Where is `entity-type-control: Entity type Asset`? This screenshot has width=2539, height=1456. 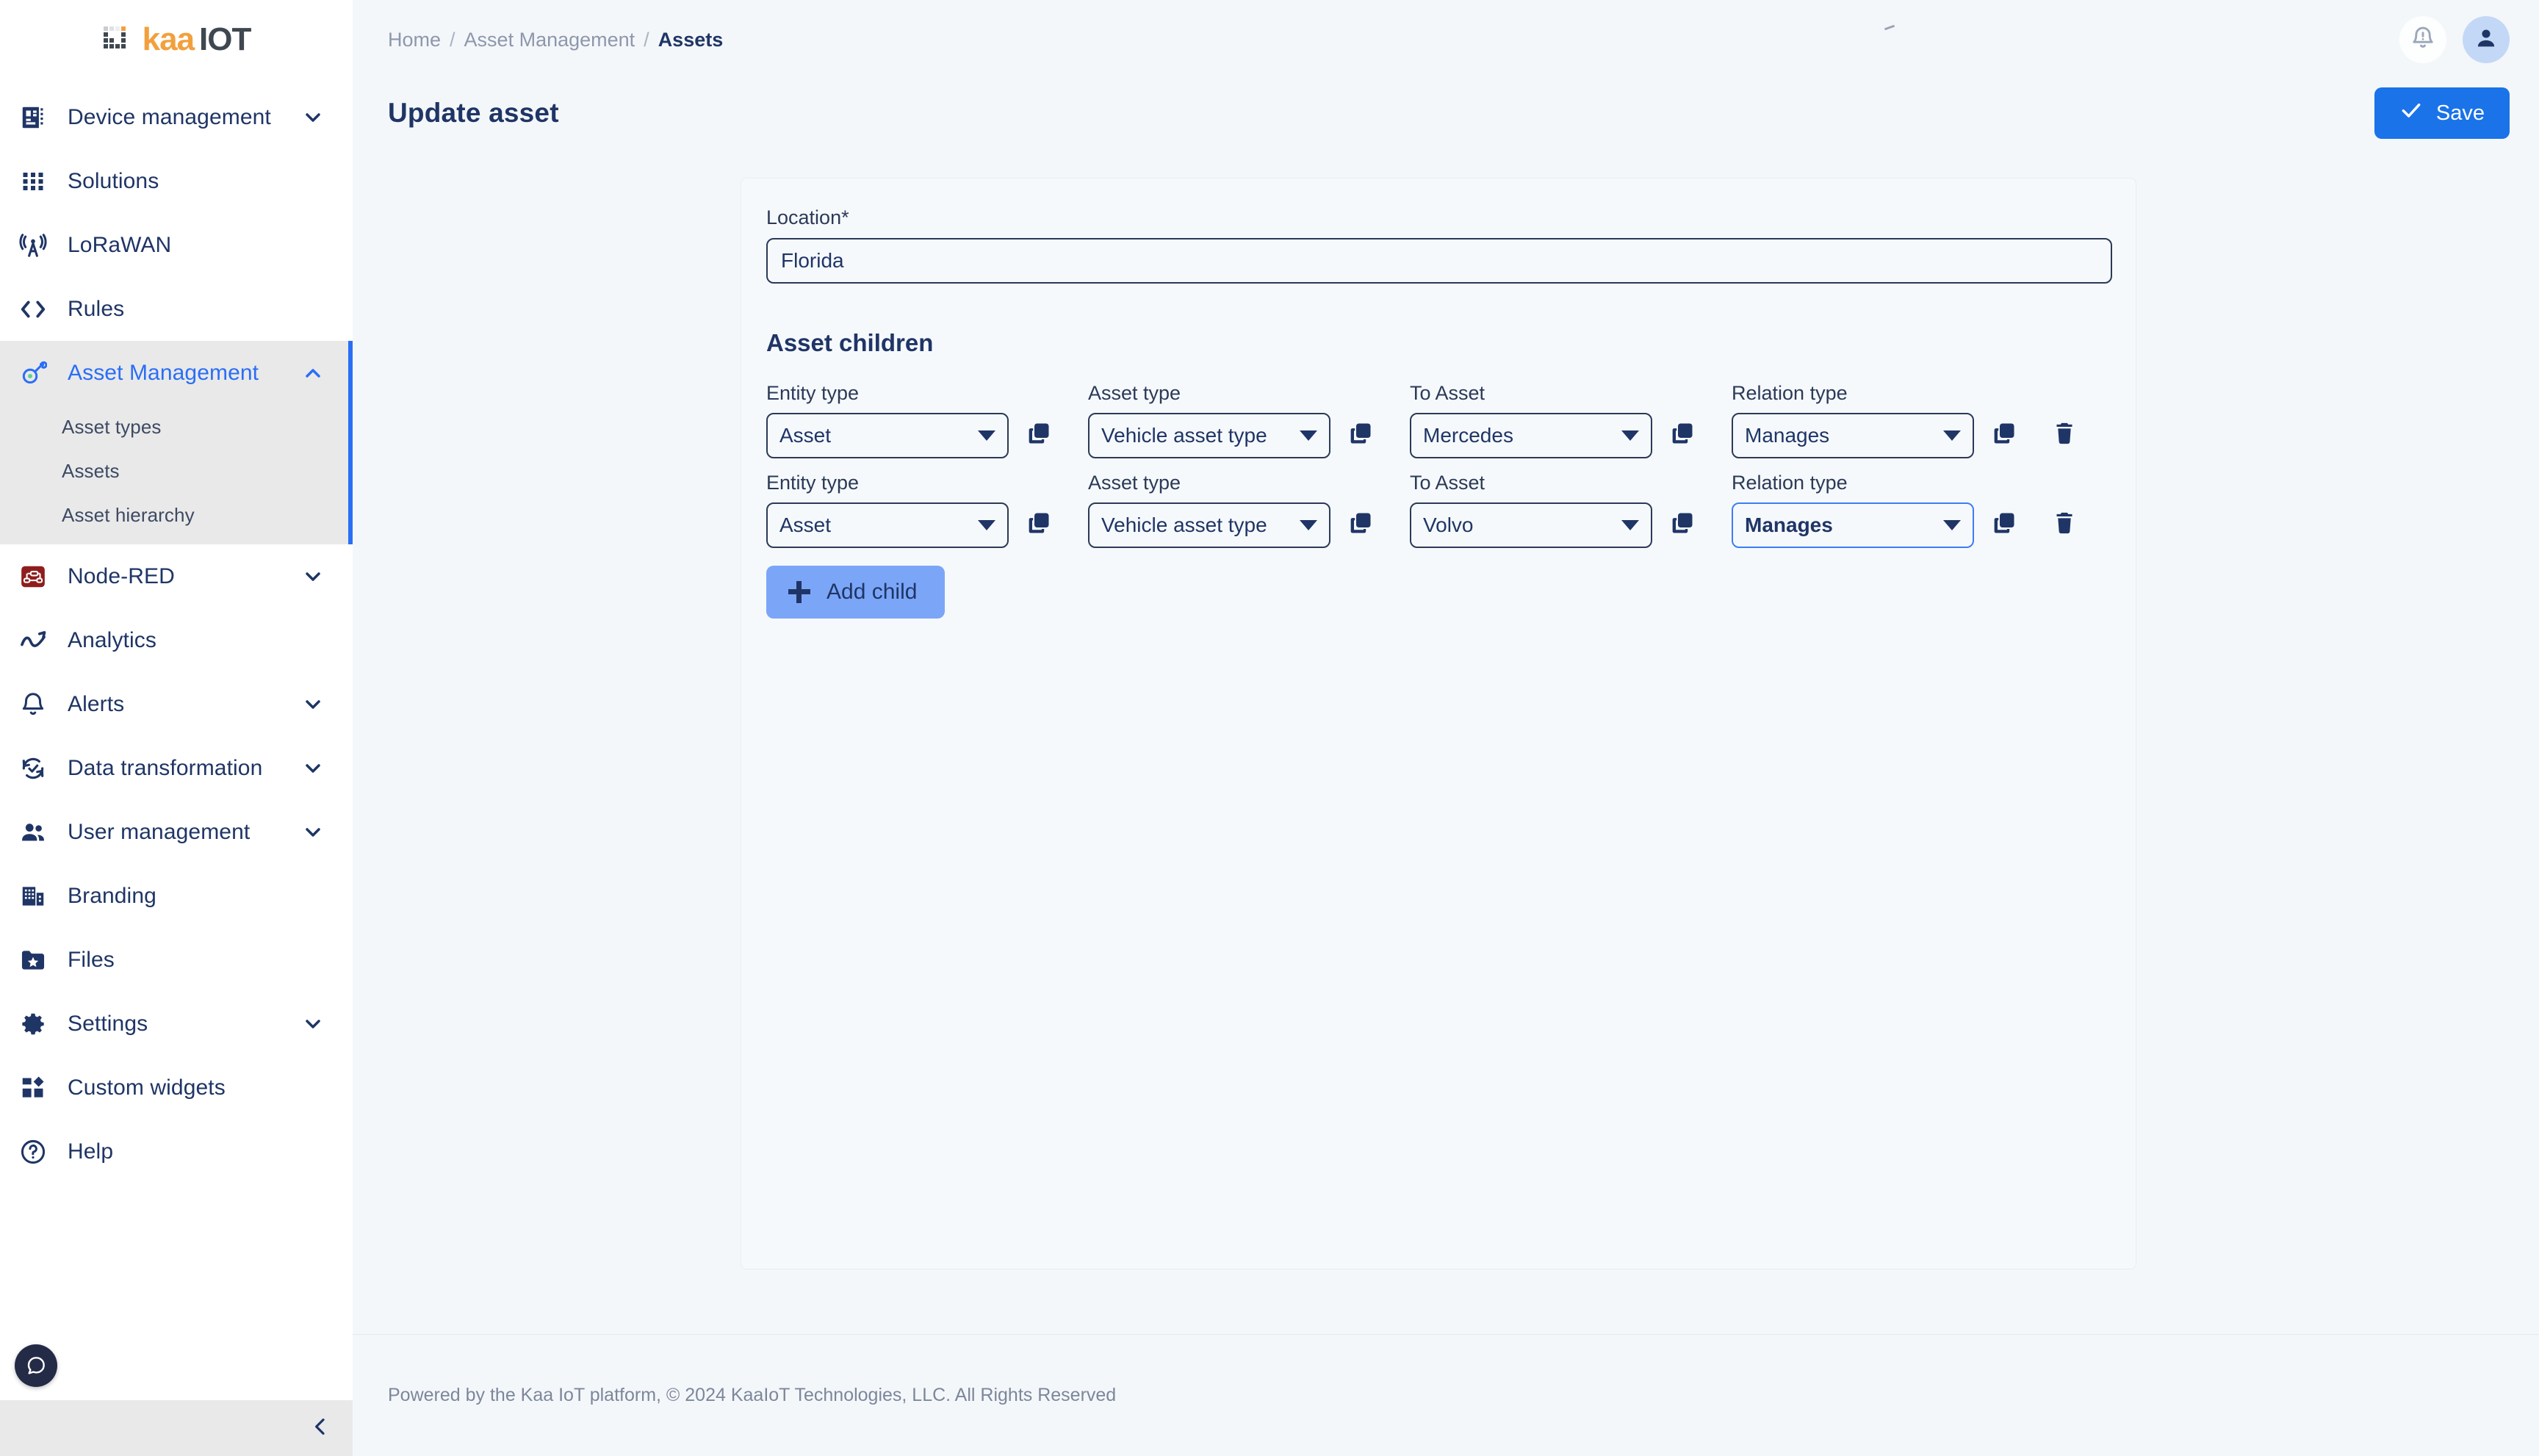 entity-type-control: Entity type Asset is located at coordinates (887, 510).